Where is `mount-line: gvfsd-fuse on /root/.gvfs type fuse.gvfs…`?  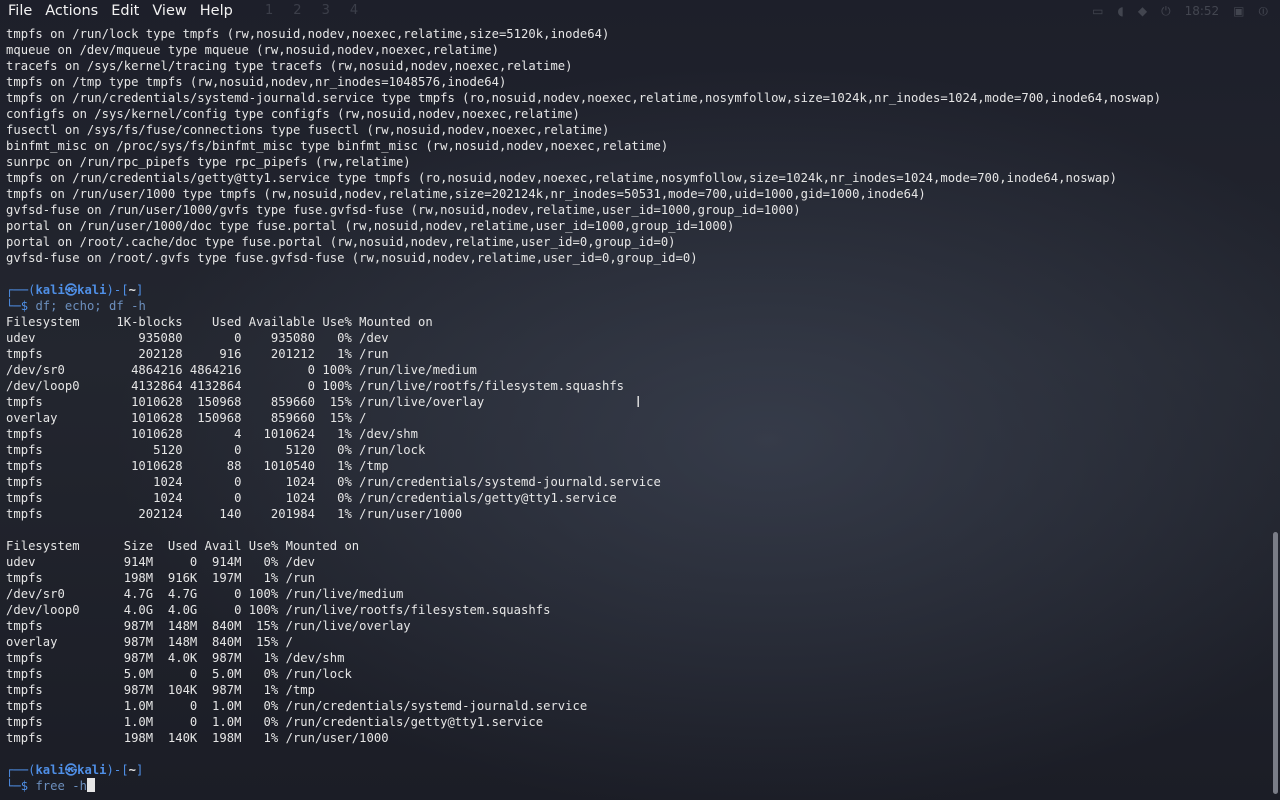
mount-line: gvfsd-fuse on /root/.gvfs type fuse.gvfs… is located at coordinates (352, 258).